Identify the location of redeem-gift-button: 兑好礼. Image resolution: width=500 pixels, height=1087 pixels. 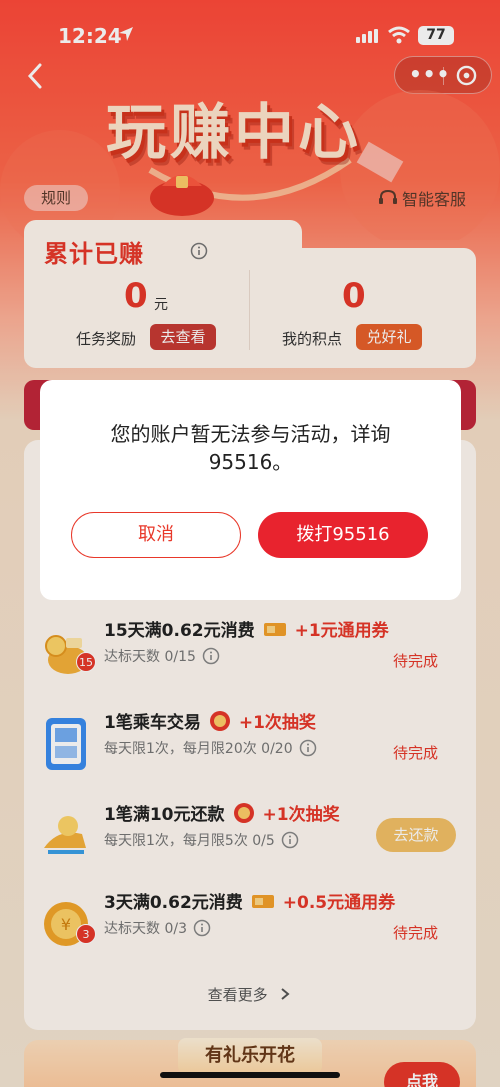
(389, 337).